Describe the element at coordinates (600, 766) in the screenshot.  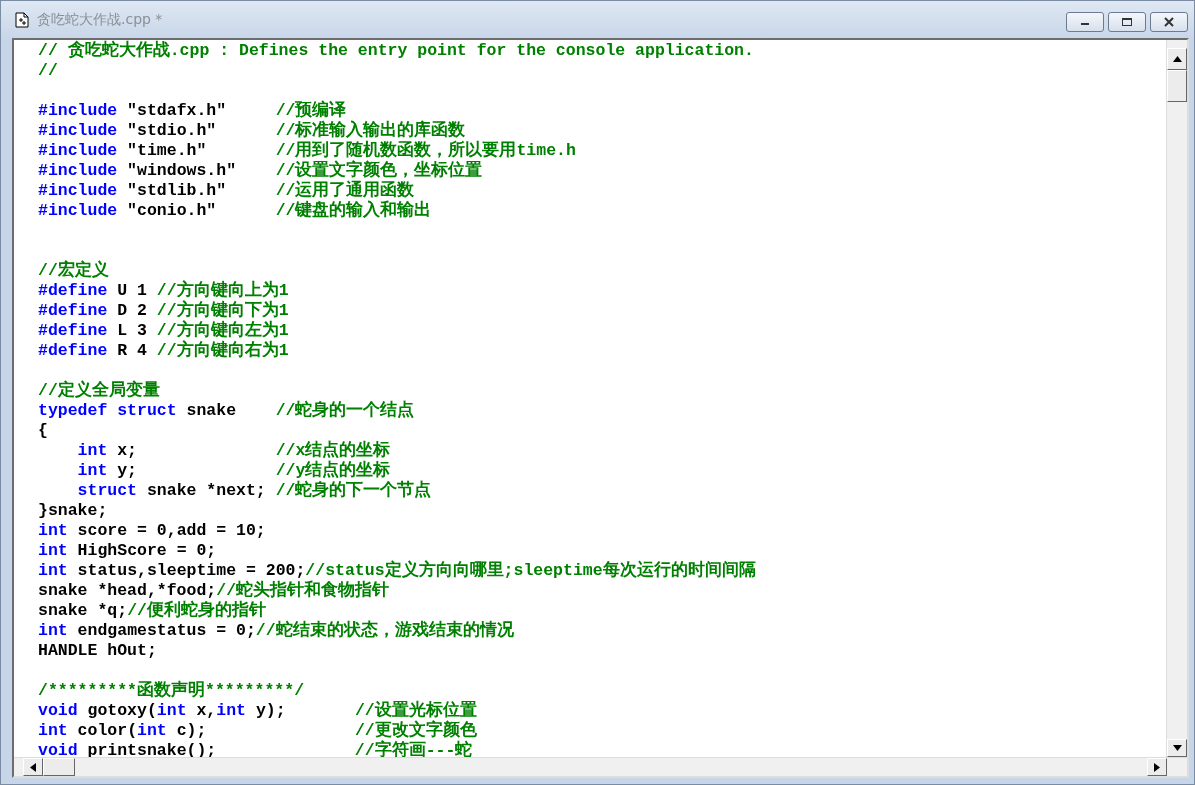
I see `horizontal-scrollbar` at that location.